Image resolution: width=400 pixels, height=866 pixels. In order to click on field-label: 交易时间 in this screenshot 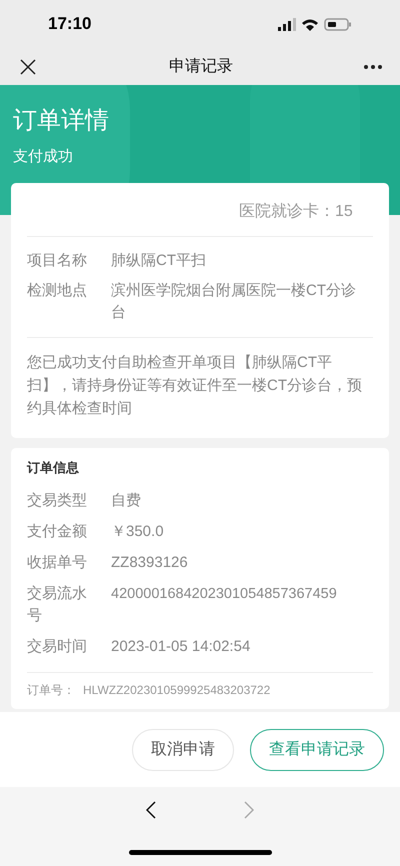, I will do `click(57, 646)`.